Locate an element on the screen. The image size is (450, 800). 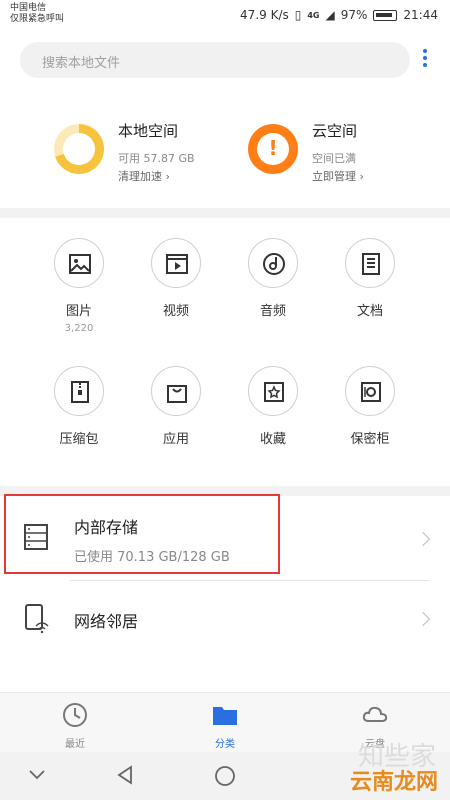
category-favorites: 收藏 is located at coordinates (273, 406).